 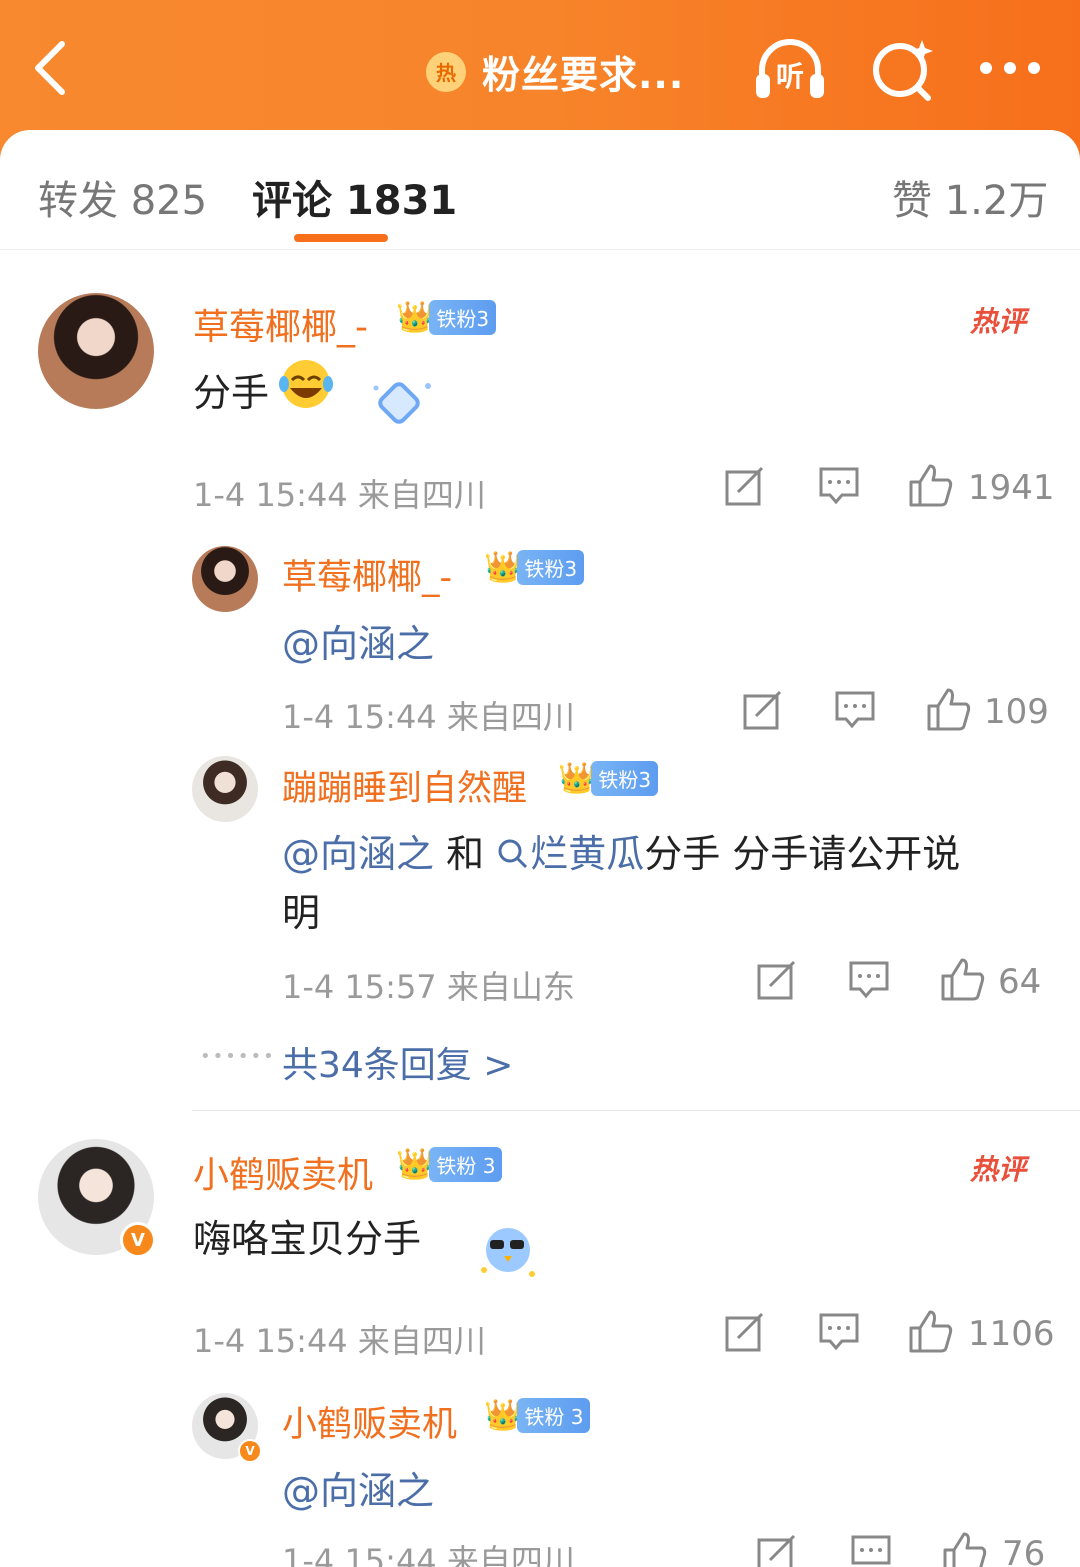 What do you see at coordinates (446, 71) in the screenshot?
I see `hot-icon: 热` at bounding box center [446, 71].